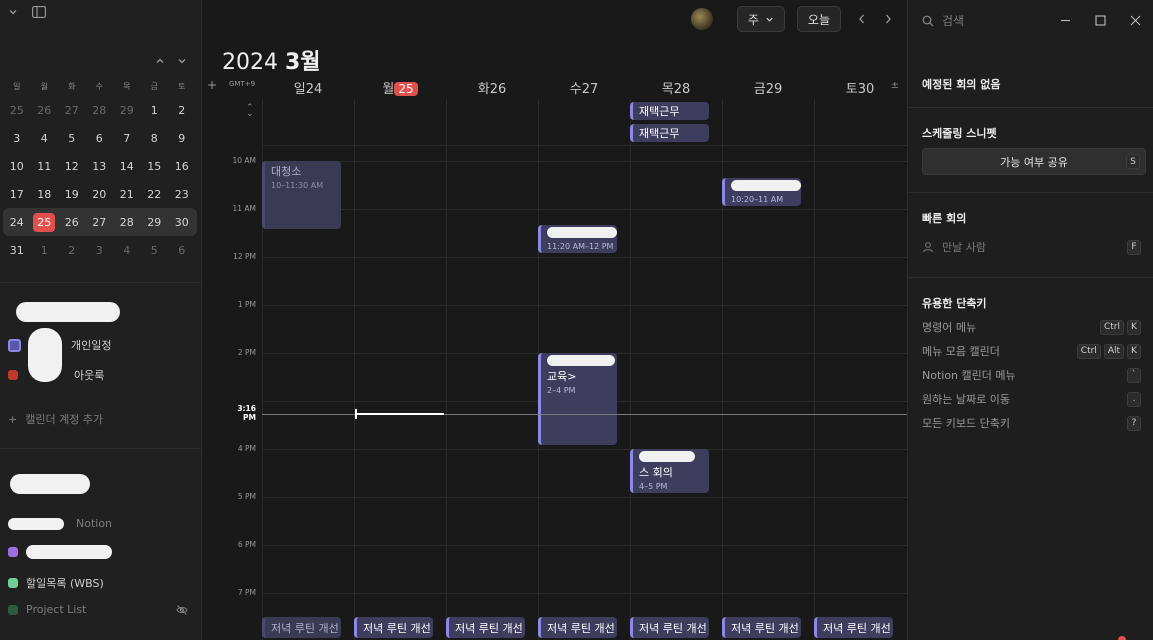  Describe the element at coordinates (17, 166) in the screenshot. I see `mini-calendar-day: 10` at that location.